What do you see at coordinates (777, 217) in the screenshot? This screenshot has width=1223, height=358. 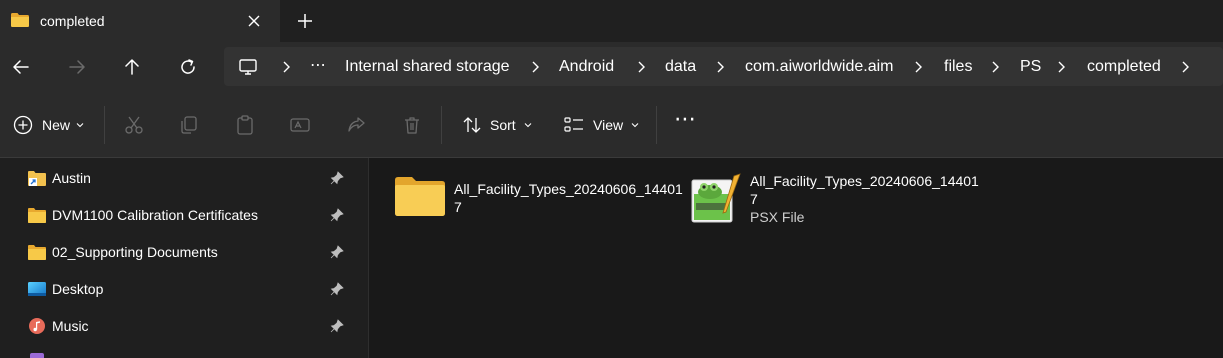 I see `file-type: PSX File` at bounding box center [777, 217].